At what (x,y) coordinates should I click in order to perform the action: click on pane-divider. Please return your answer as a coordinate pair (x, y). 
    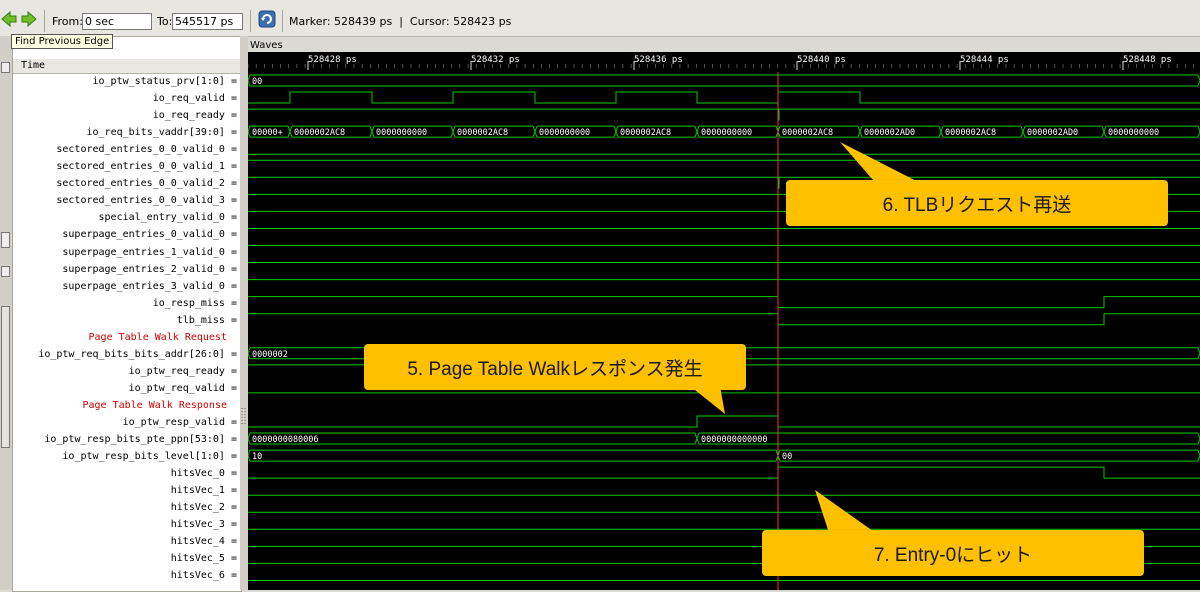
    Looking at the image, I should click on (244, 313).